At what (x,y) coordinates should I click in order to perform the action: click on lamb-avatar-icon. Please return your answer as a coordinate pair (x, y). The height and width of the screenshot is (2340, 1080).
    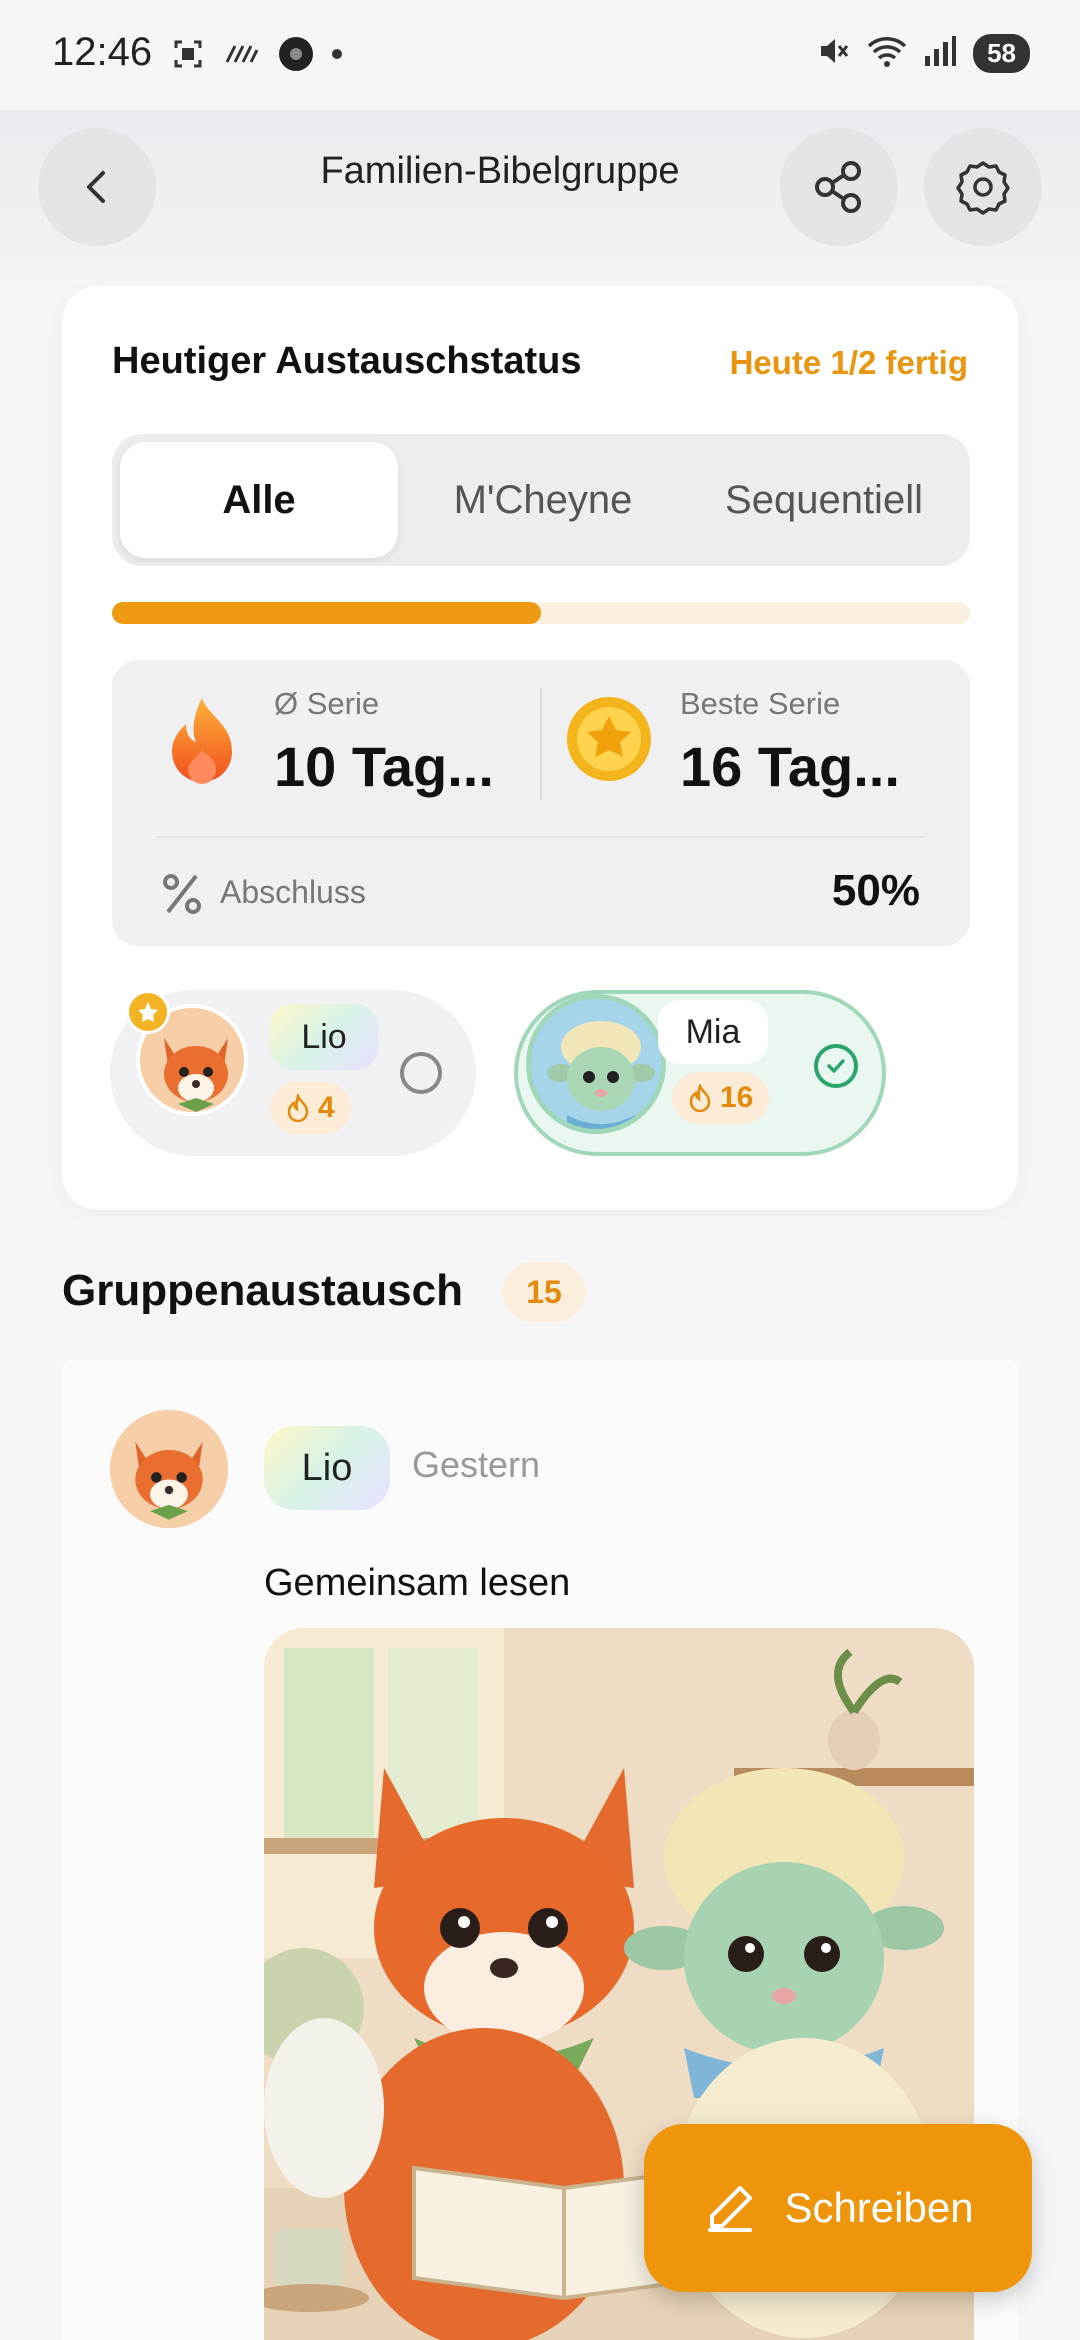
    Looking at the image, I should click on (596, 1064).